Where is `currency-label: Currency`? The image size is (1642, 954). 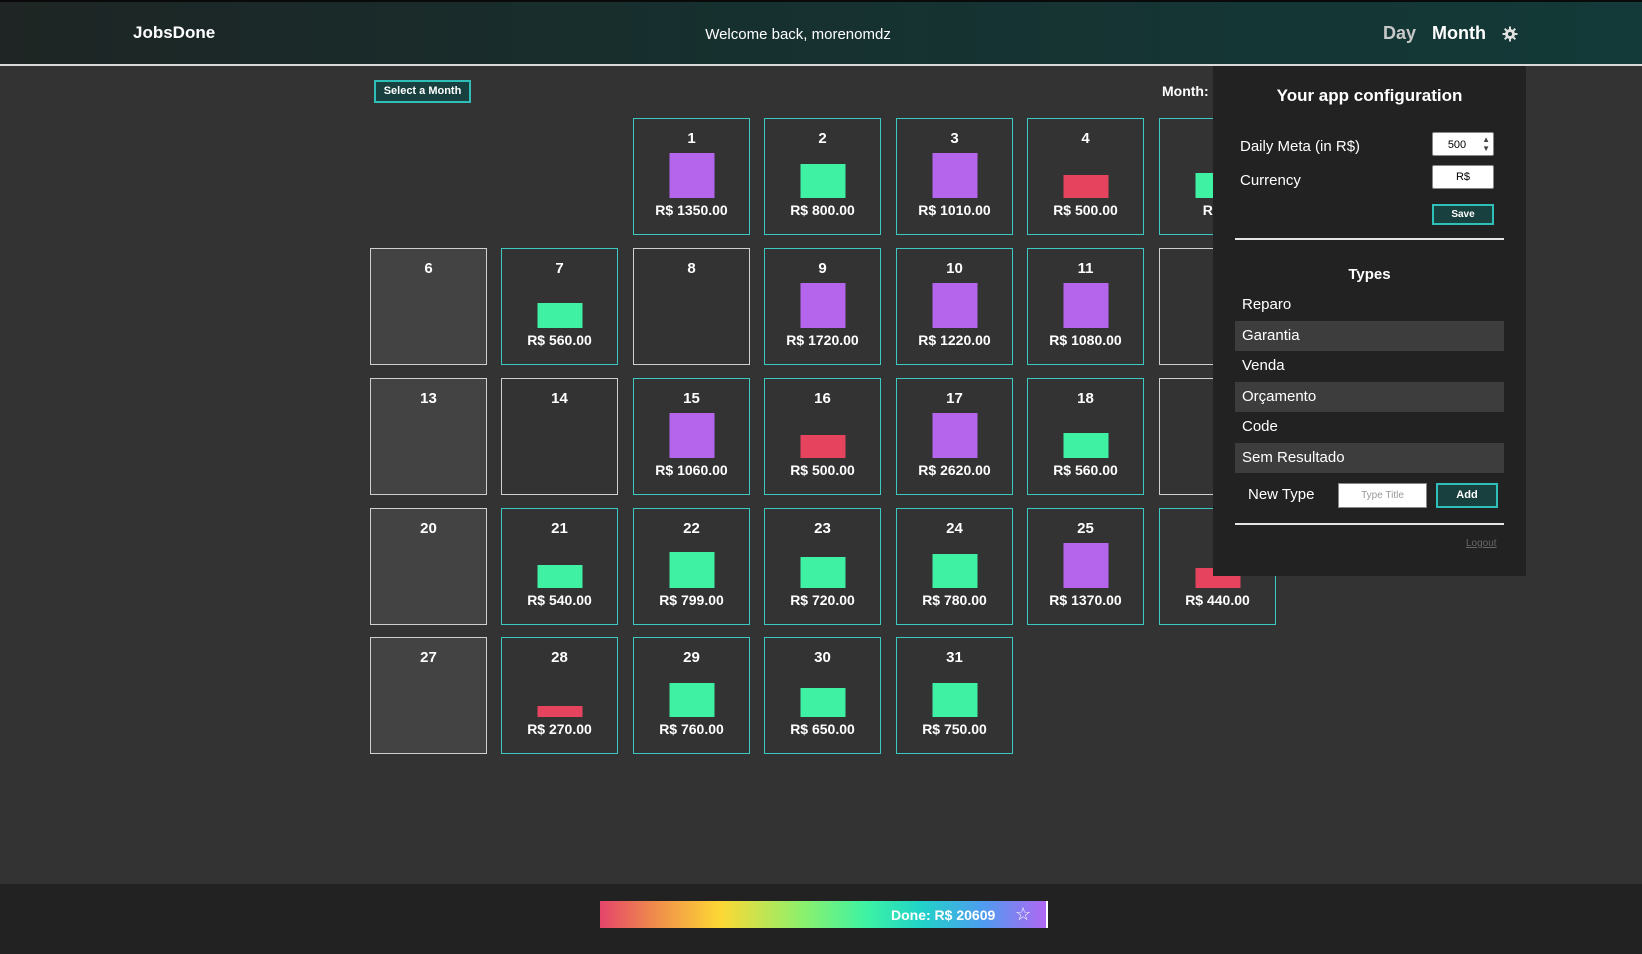
currency-label: Currency is located at coordinates (1270, 180).